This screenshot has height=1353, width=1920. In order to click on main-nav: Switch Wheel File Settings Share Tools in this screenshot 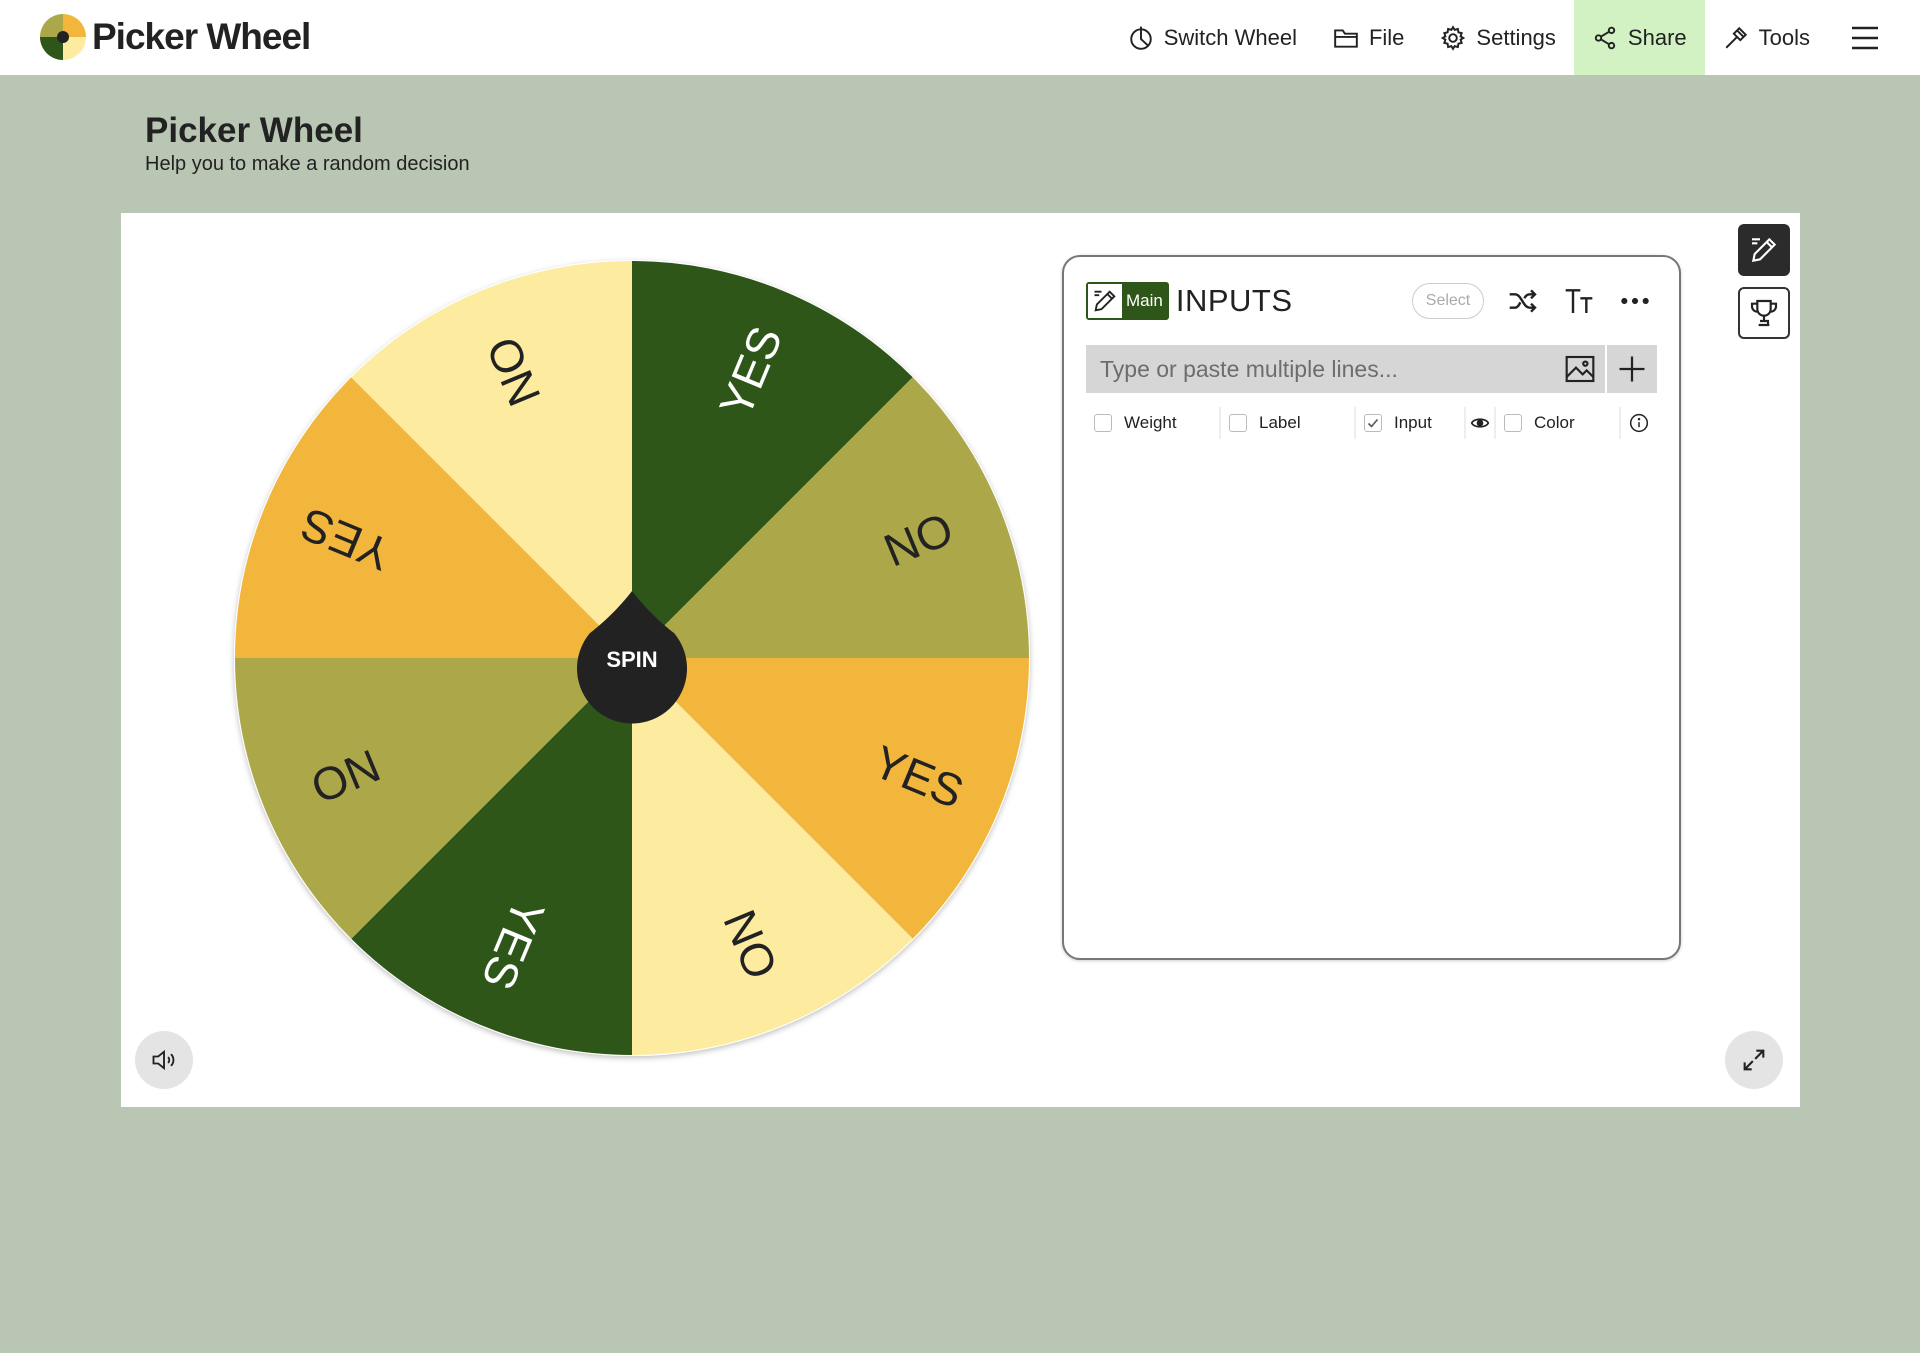, I will do `click(1515, 37)`.